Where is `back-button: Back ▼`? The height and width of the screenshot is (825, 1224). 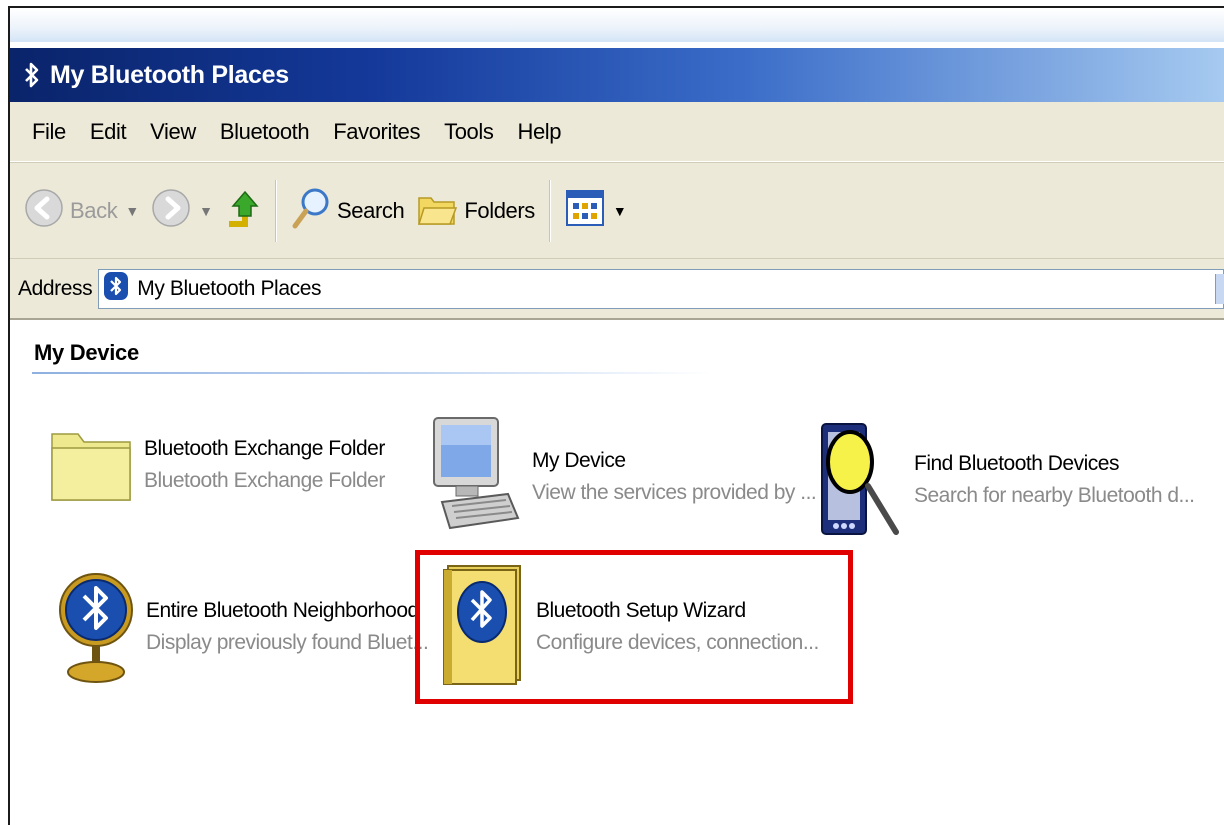 back-button: Back ▼ is located at coordinates (81, 211).